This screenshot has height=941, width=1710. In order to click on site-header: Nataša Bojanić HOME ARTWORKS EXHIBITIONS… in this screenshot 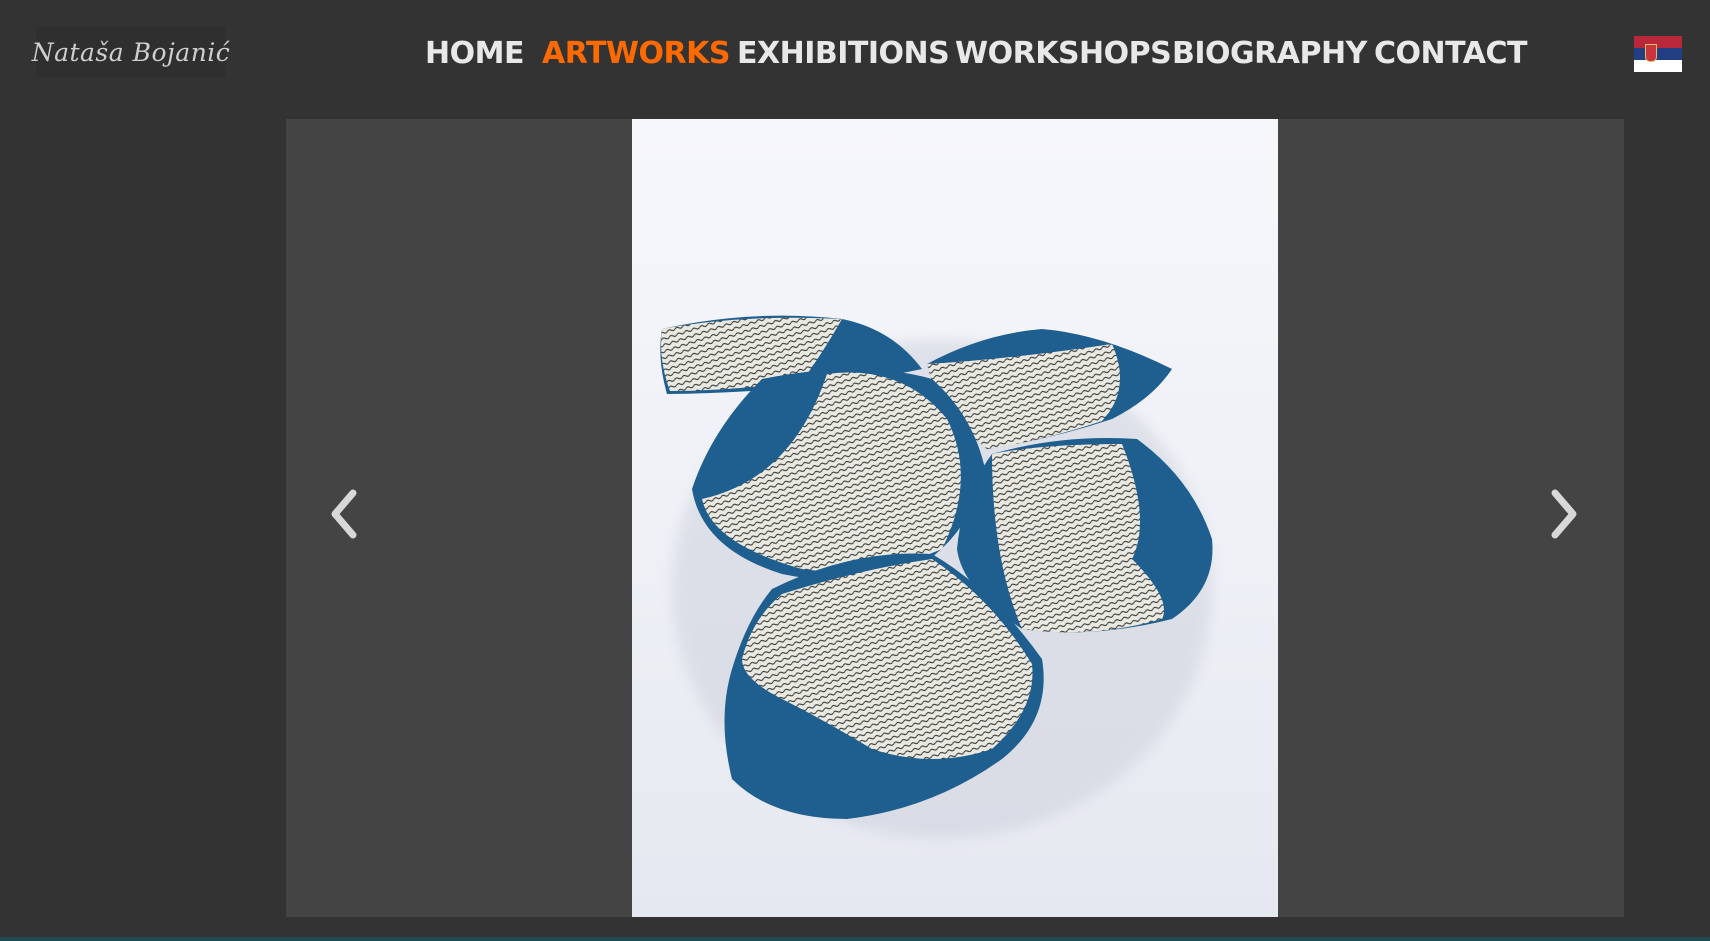, I will do `click(855, 55)`.